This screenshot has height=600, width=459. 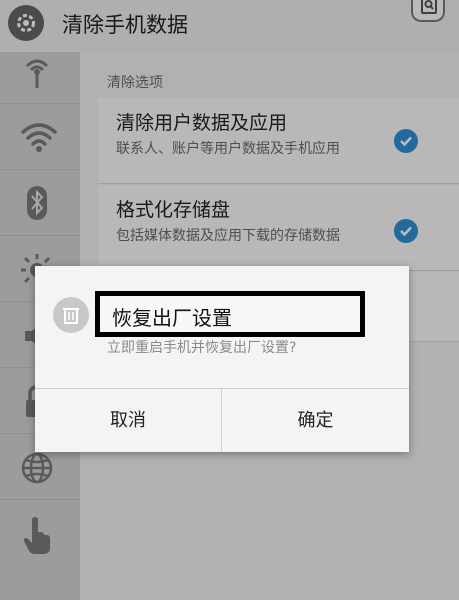 I want to click on dialog-button-bar: 取消 确定, so click(x=222, y=420).